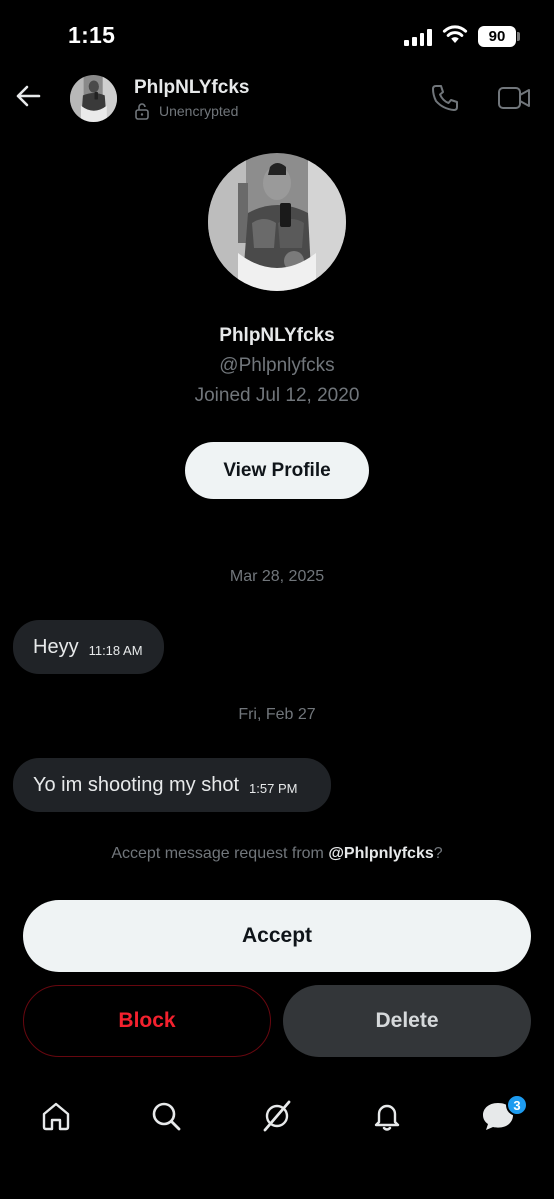  What do you see at coordinates (497, 36) in the screenshot?
I see `battery-icon: 90` at bounding box center [497, 36].